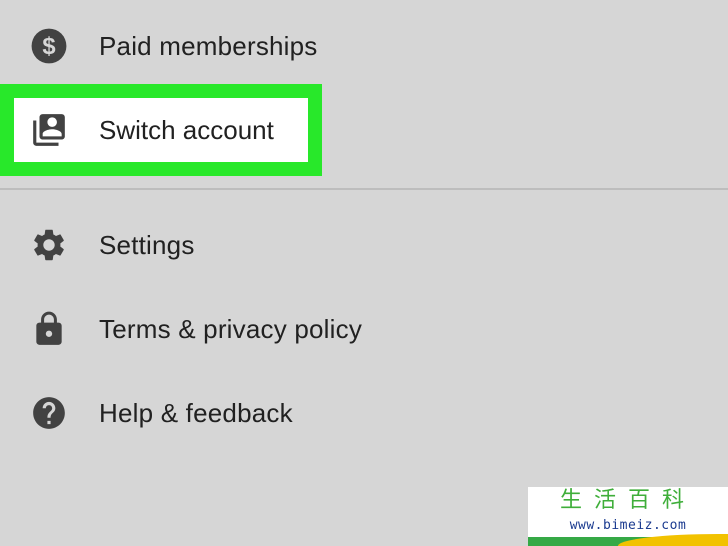 The image size is (728, 546). Describe the element at coordinates (186, 130) in the screenshot. I see `menu-item-label: Switch account` at that location.